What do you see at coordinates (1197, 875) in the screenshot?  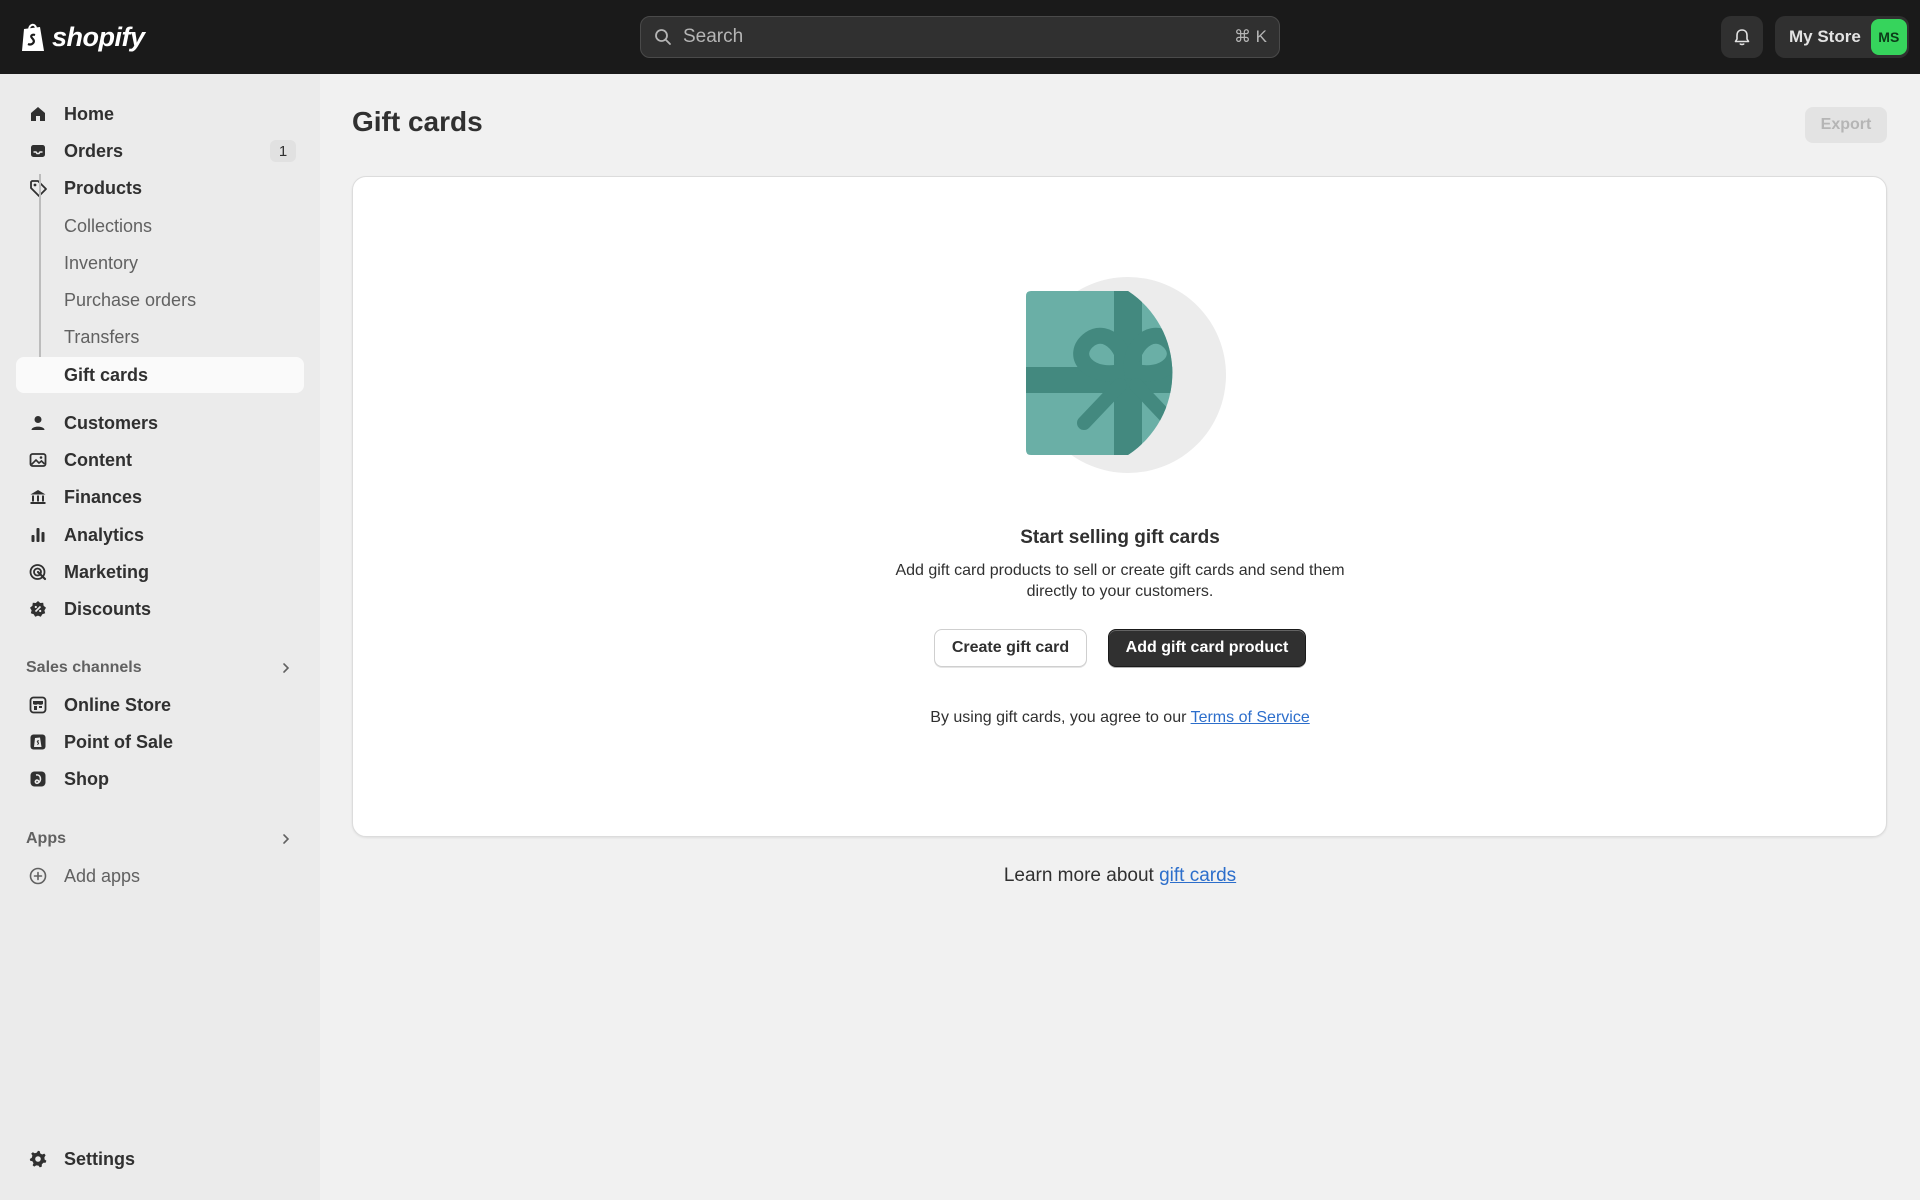 I see `gift-cards-help-link: gift cards` at bounding box center [1197, 875].